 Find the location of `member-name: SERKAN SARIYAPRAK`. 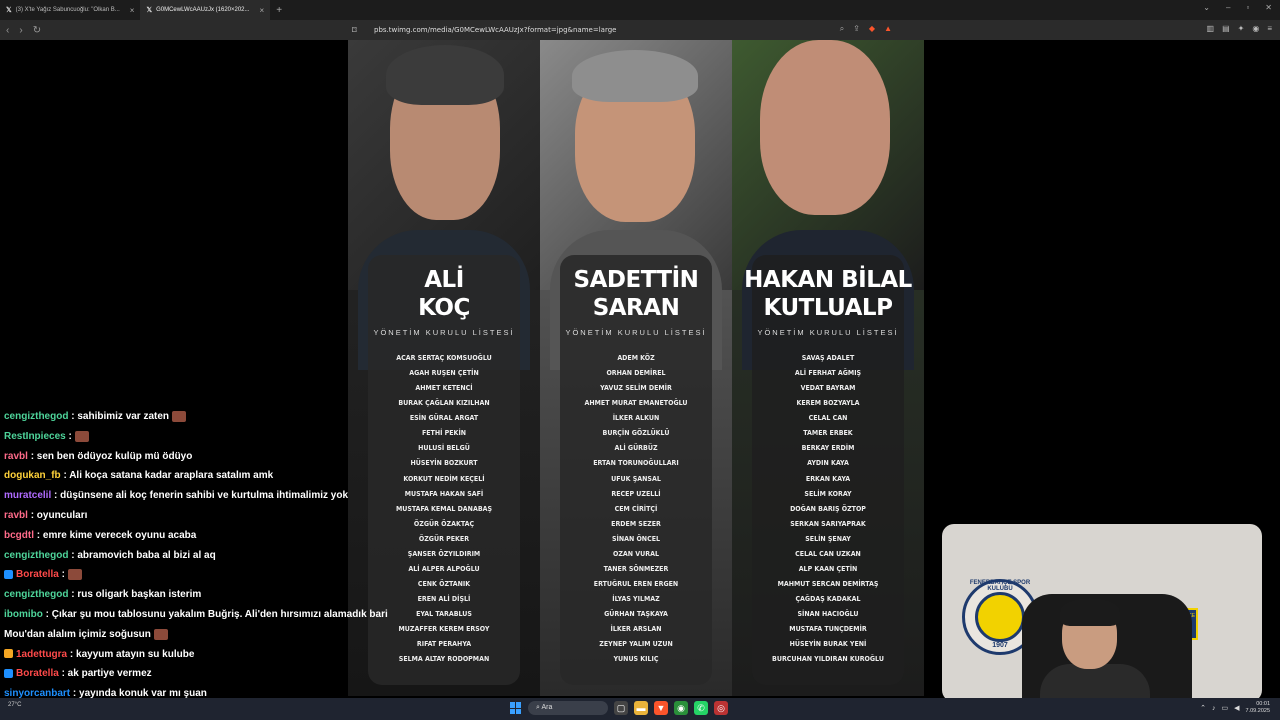

member-name: SERKAN SARIYAPRAK is located at coordinates (828, 523).